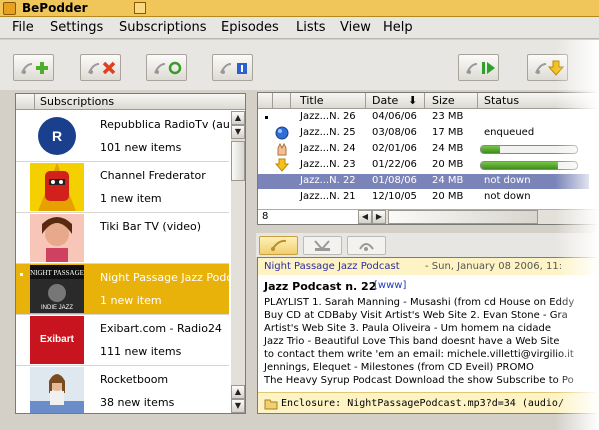 Image resolution: width=599 pixels, height=430 pixels. What do you see at coordinates (501, 100) in the screenshot?
I see `column-status: Status` at bounding box center [501, 100].